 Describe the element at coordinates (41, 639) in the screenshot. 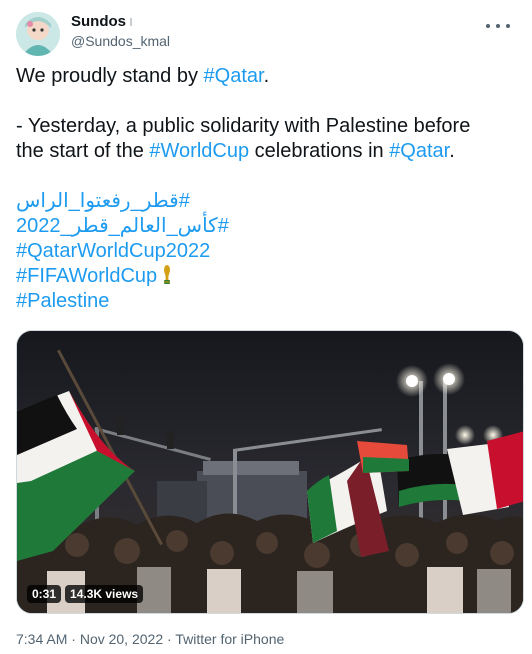

I see `tweet-time-link: 7:34 AM` at that location.